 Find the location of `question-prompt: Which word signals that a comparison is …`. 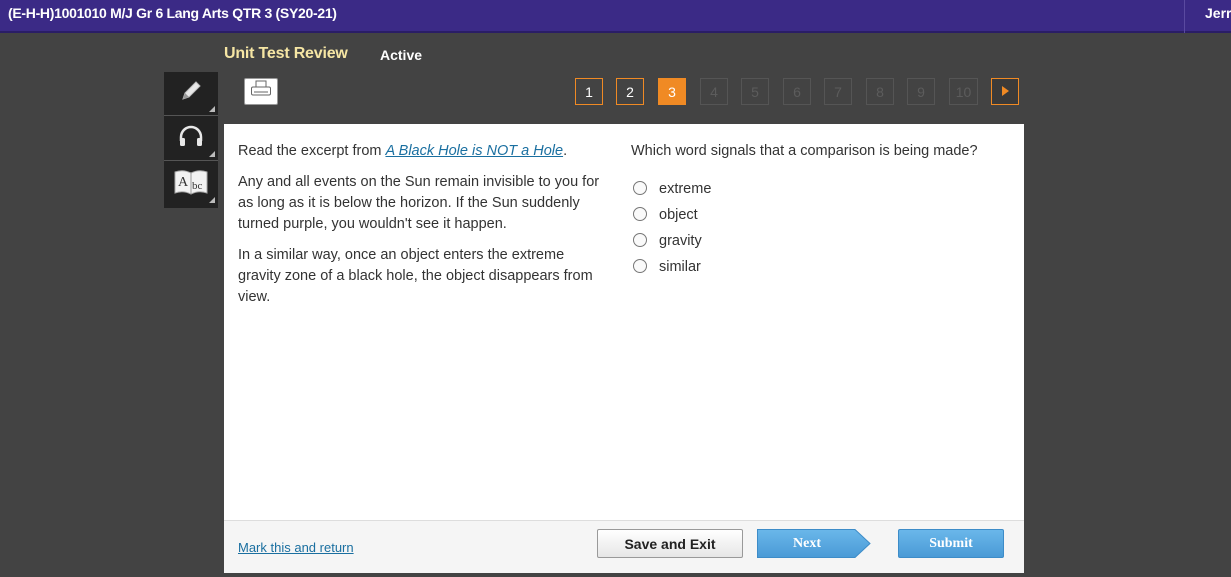

question-prompt: Which word signals that a comparison is … is located at coordinates (804, 151).